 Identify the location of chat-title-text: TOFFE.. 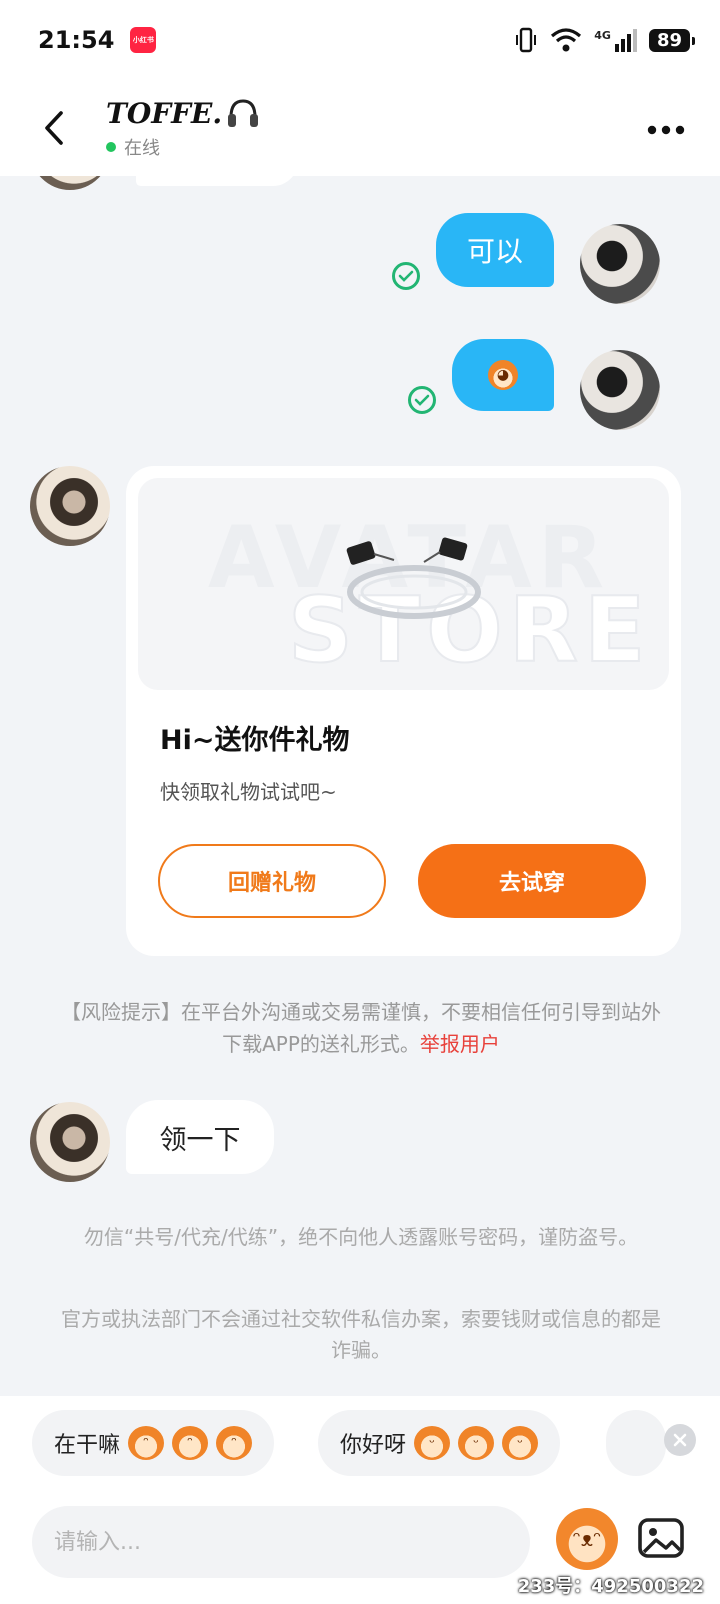
(164, 113).